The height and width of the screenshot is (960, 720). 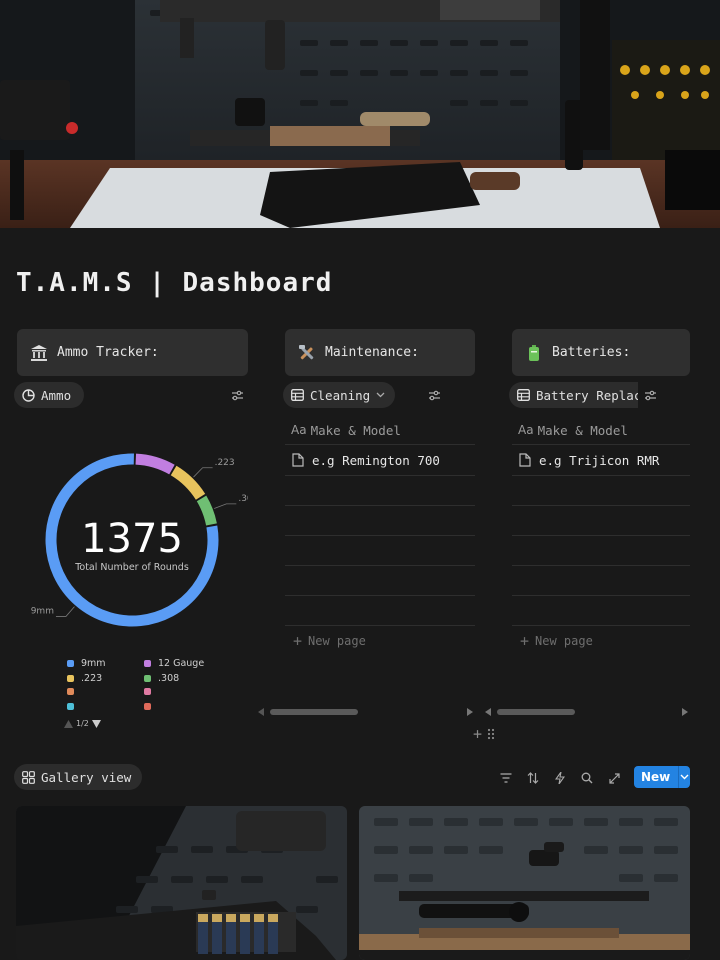 What do you see at coordinates (372, 352) in the screenshot?
I see `callout-label: Maintenance:` at bounding box center [372, 352].